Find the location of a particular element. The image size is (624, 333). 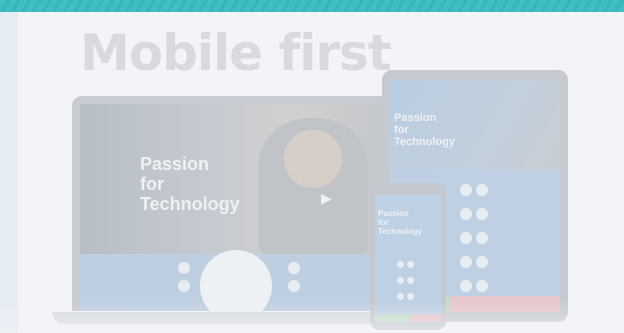

phone-tagline: Passion for Technology is located at coordinates (400, 222).